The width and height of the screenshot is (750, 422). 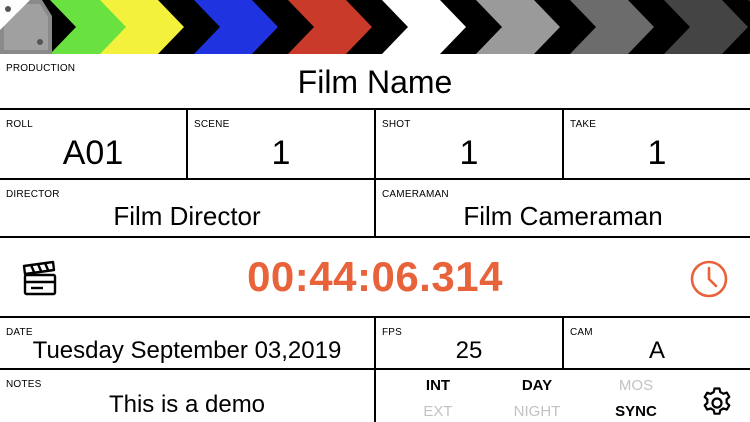 I want to click on clapper-stick, so click(x=375, y=27).